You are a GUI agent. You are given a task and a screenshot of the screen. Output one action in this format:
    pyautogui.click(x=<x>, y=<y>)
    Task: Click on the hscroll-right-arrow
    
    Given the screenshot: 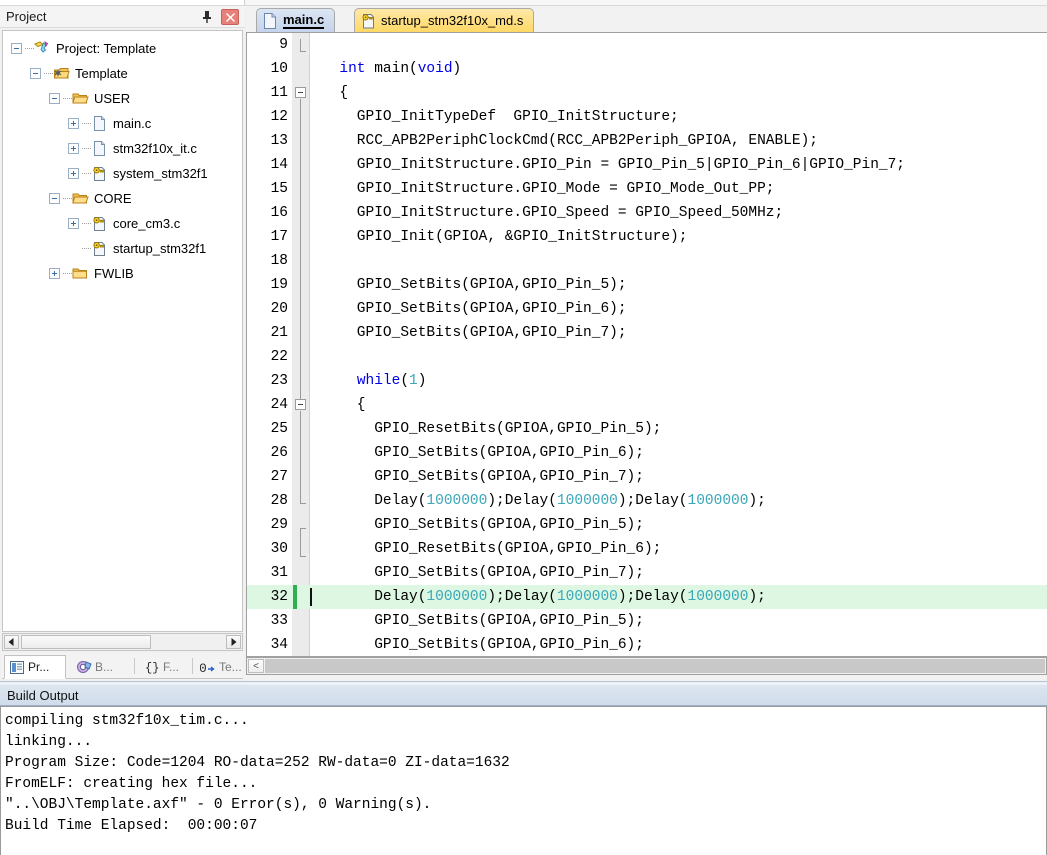 What is the action you would take?
    pyautogui.click(x=233, y=642)
    